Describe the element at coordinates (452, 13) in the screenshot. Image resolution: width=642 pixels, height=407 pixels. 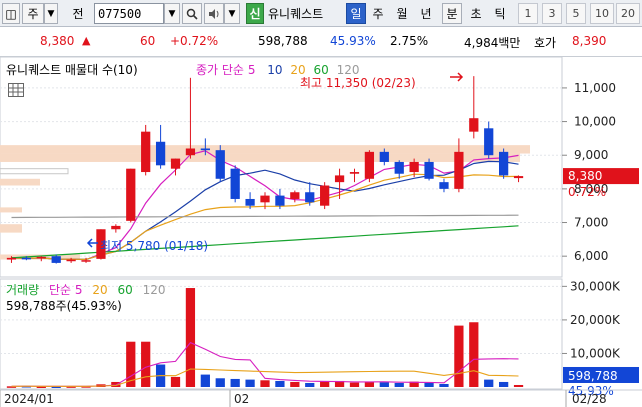
I see `period-tab-minute: 분` at that location.